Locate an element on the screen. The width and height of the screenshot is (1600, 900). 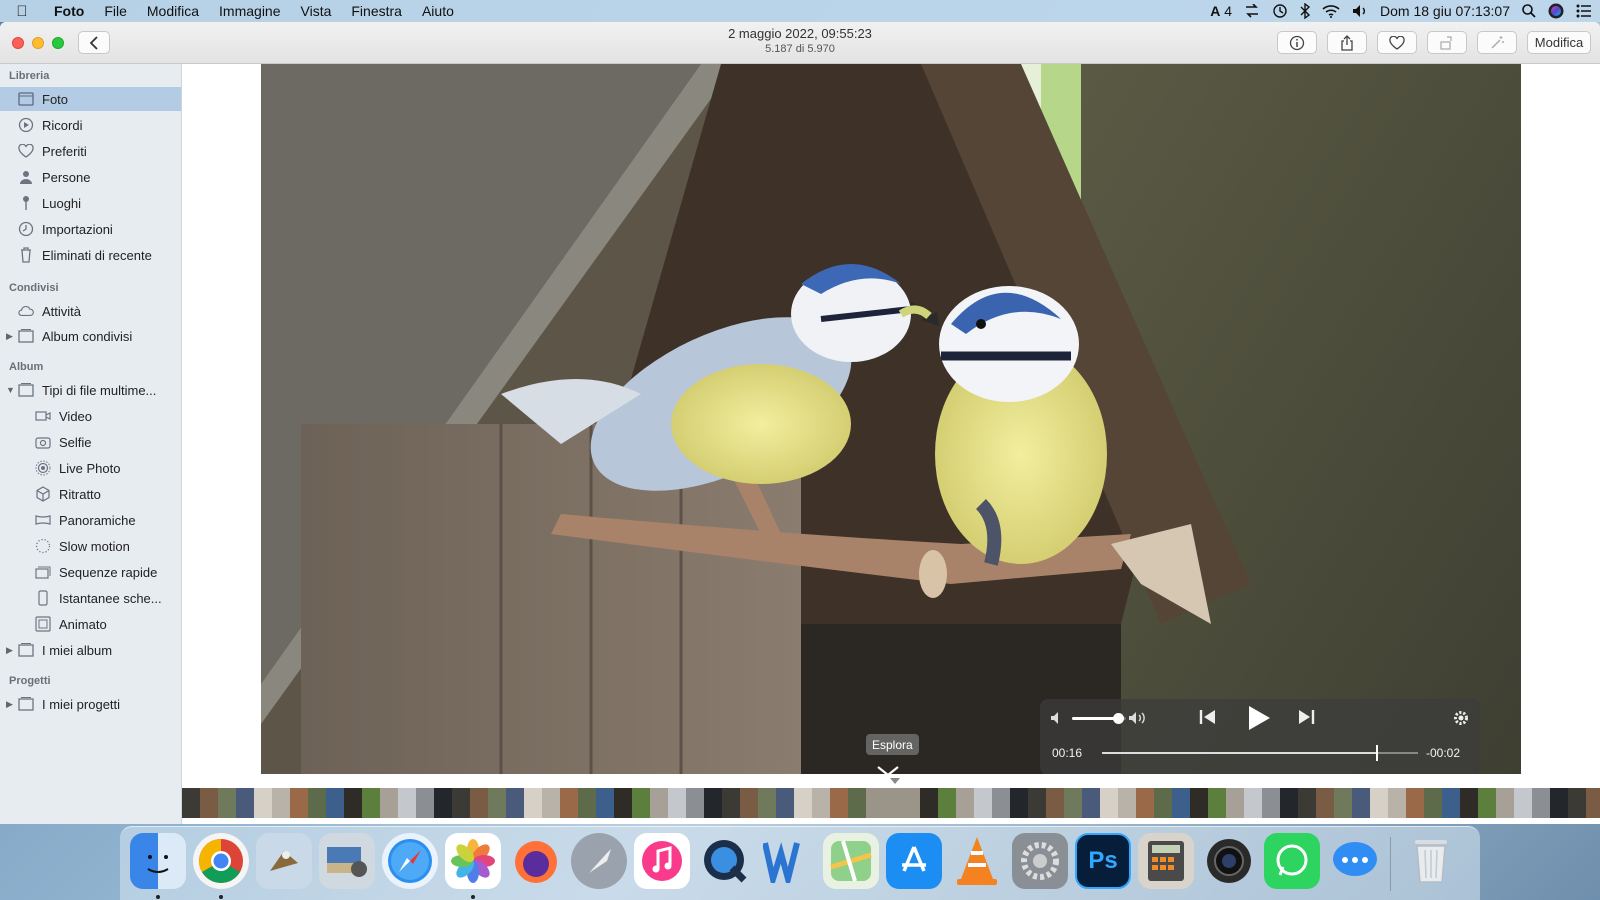
safari-icon is located at coordinates (410, 861).